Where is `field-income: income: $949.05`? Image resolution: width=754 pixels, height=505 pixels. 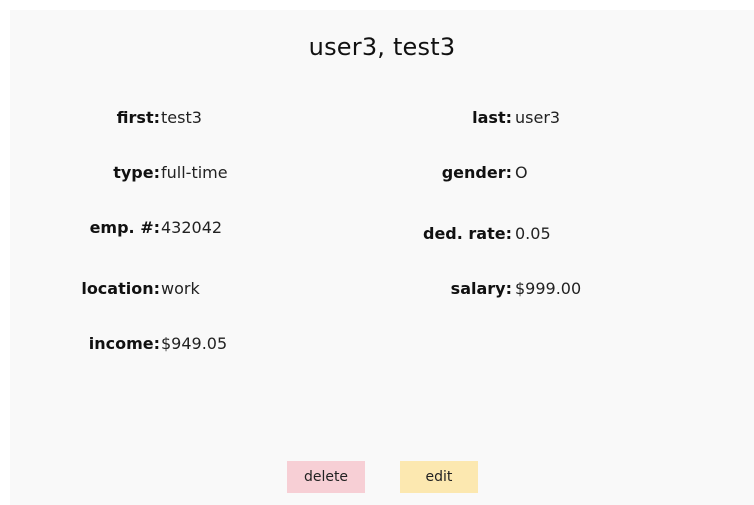
field-income: income: $949.05 is located at coordinates (382, 343).